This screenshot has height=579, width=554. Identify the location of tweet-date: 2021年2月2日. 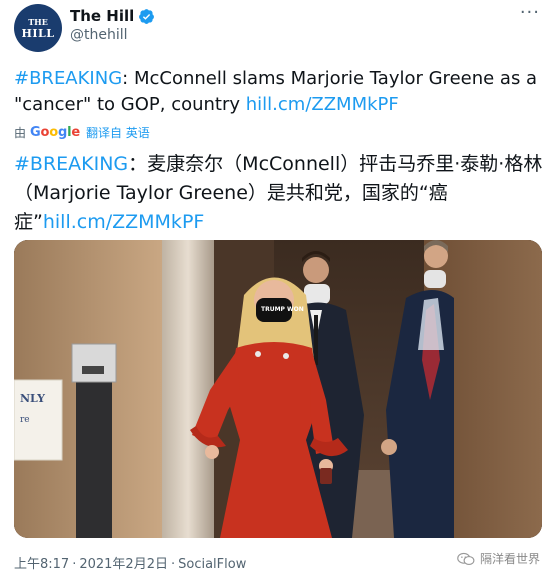
(123, 564).